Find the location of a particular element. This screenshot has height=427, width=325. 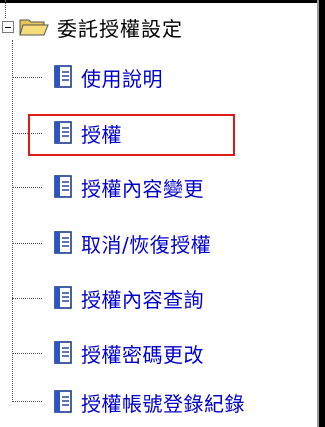

tree-item-label: 授權內容查詢 is located at coordinates (142, 298).